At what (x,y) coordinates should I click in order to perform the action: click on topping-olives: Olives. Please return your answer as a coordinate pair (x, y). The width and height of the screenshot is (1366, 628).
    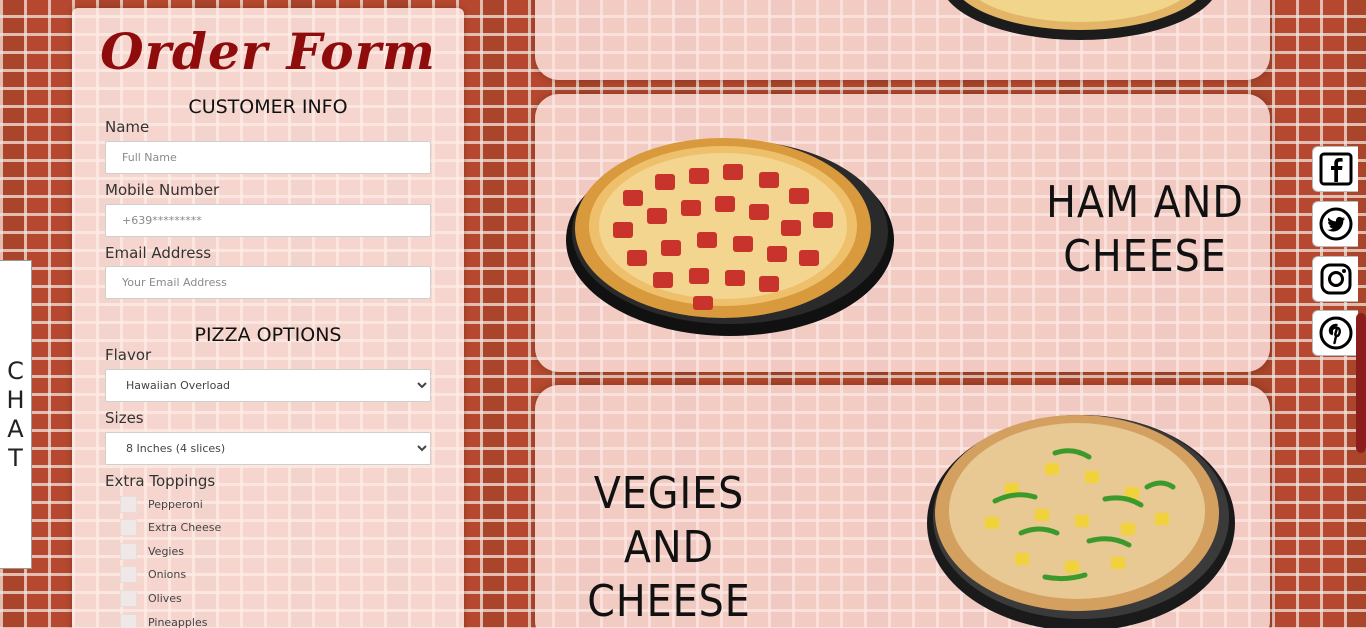
    Looking at the image, I should click on (151, 598).